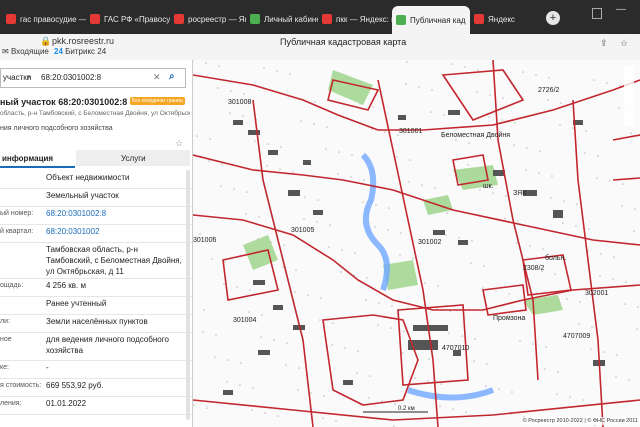 This screenshot has height=427, width=640. Describe the element at coordinates (17, 231) in the screenshot. I see `info-field-label: й квартал:` at that location.